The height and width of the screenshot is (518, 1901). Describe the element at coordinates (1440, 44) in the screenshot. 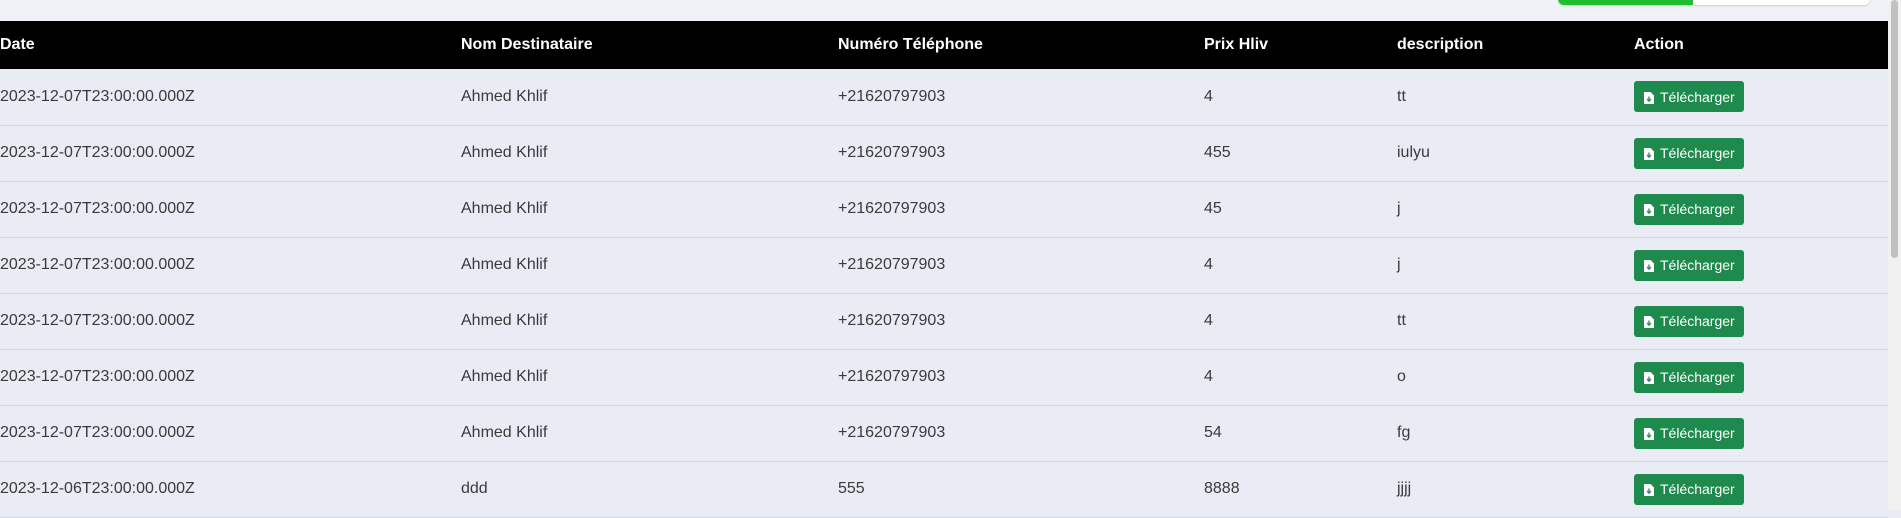

I see `column-header-description: description` at that location.